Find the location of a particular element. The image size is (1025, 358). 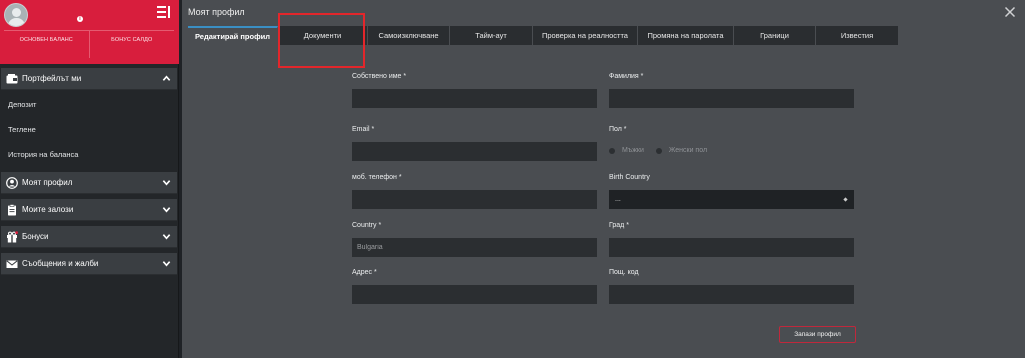

phone-label: моб. телефон * is located at coordinates (377, 177).